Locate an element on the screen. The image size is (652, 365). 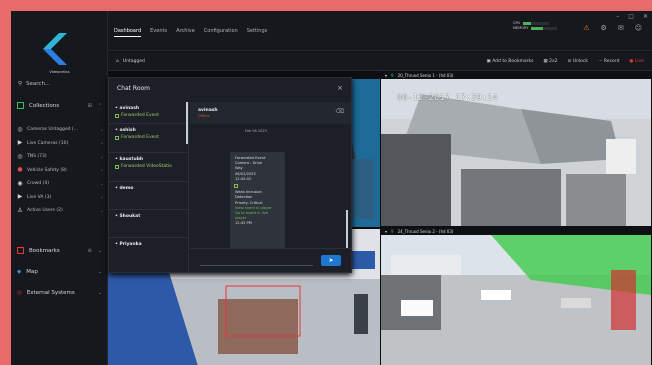
tile-header: ▾ 9 24_Thruxd Senio 2 - (hd 03) is located at coordinates (516, 231).